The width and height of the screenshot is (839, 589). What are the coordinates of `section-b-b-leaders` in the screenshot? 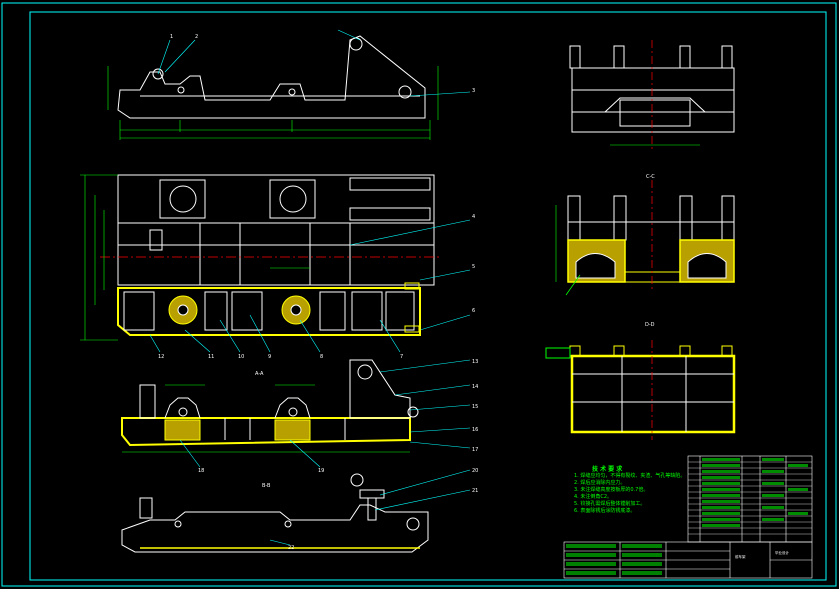 It's located at (325, 413).